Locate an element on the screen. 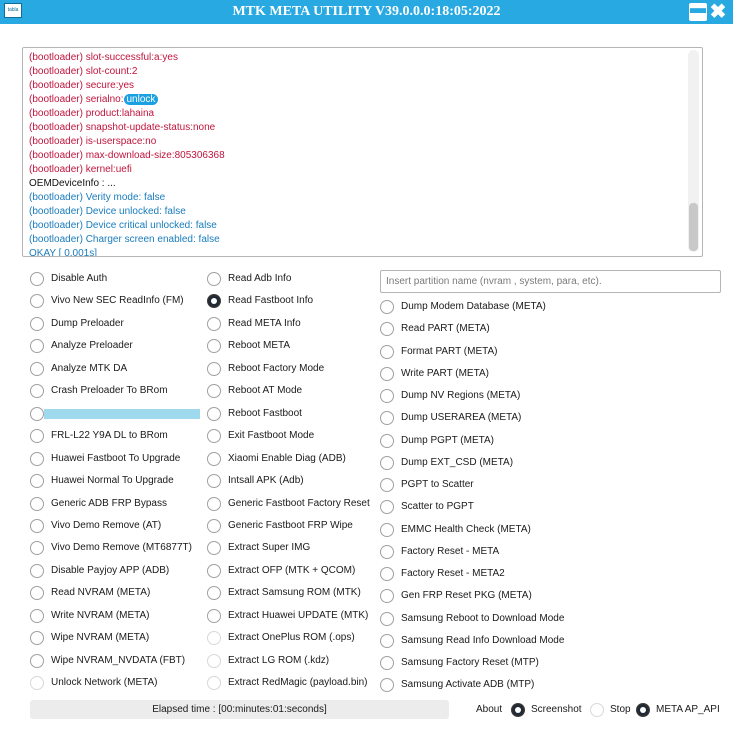  option-label: Write NVRAM (META) is located at coordinates (100, 615).